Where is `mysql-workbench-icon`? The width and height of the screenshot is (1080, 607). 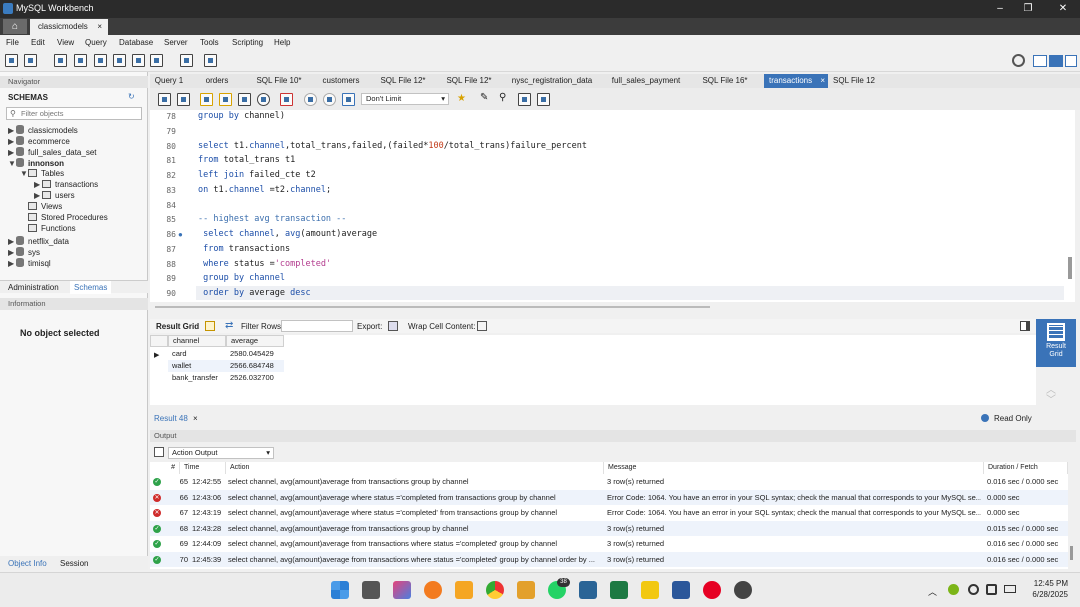
mysql-workbench-icon is located at coordinates (588, 590).